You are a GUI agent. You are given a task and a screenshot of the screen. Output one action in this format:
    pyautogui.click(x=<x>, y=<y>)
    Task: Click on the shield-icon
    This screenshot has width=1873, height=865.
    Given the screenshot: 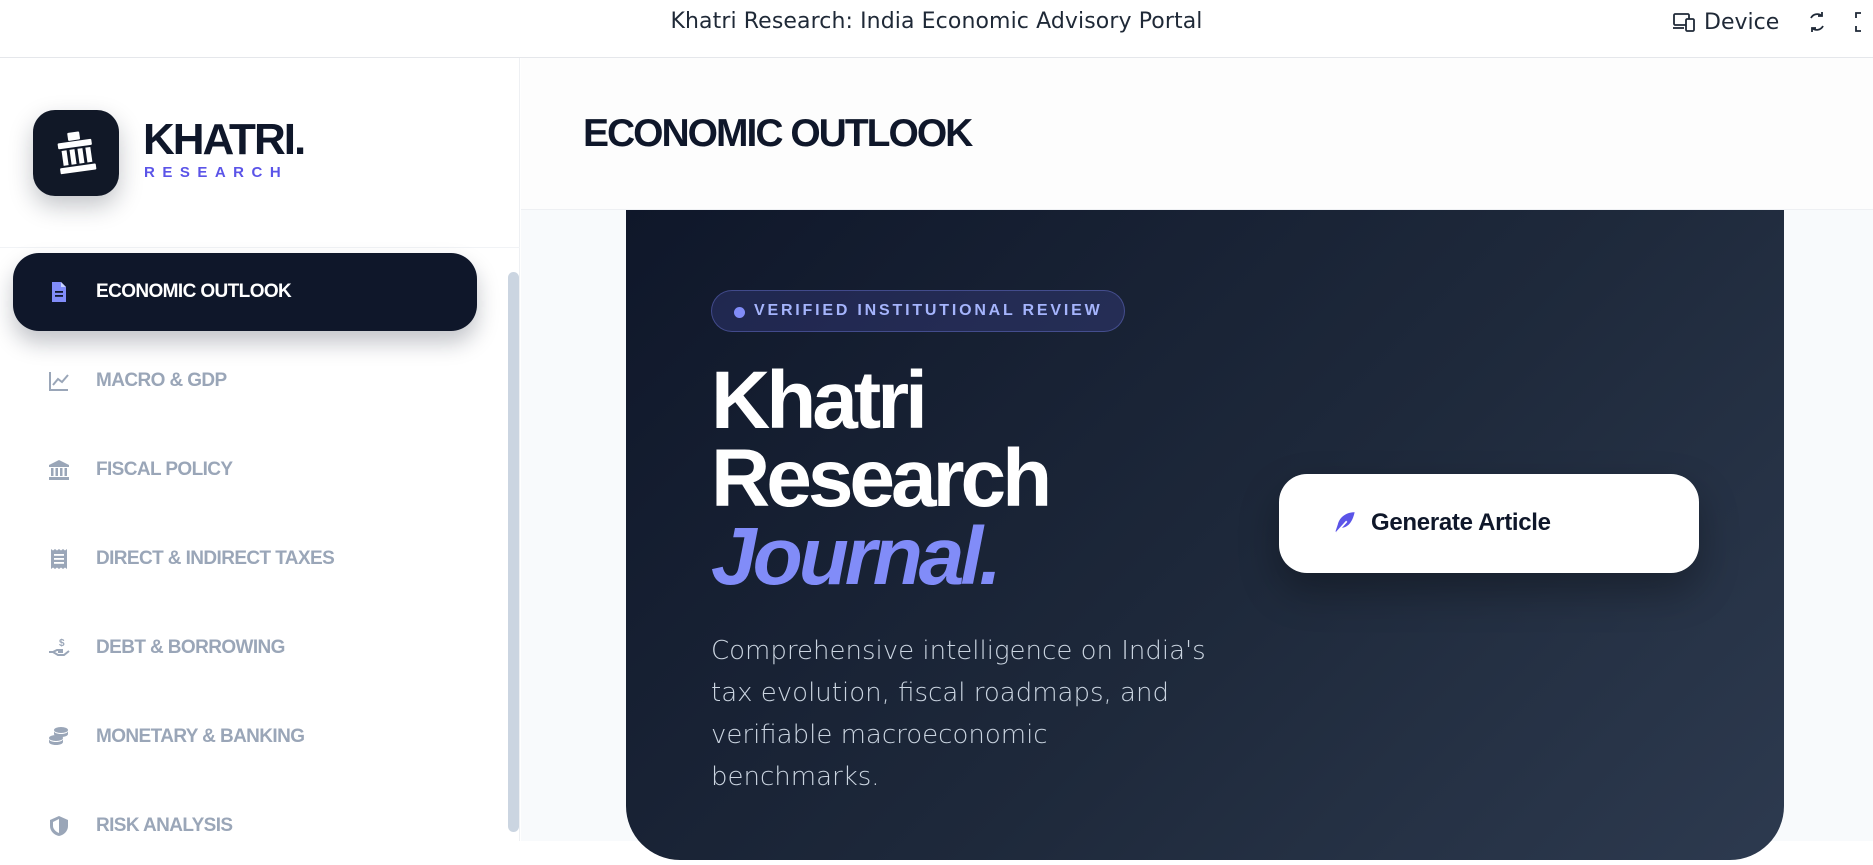 What is the action you would take?
    pyautogui.click(x=59, y=826)
    